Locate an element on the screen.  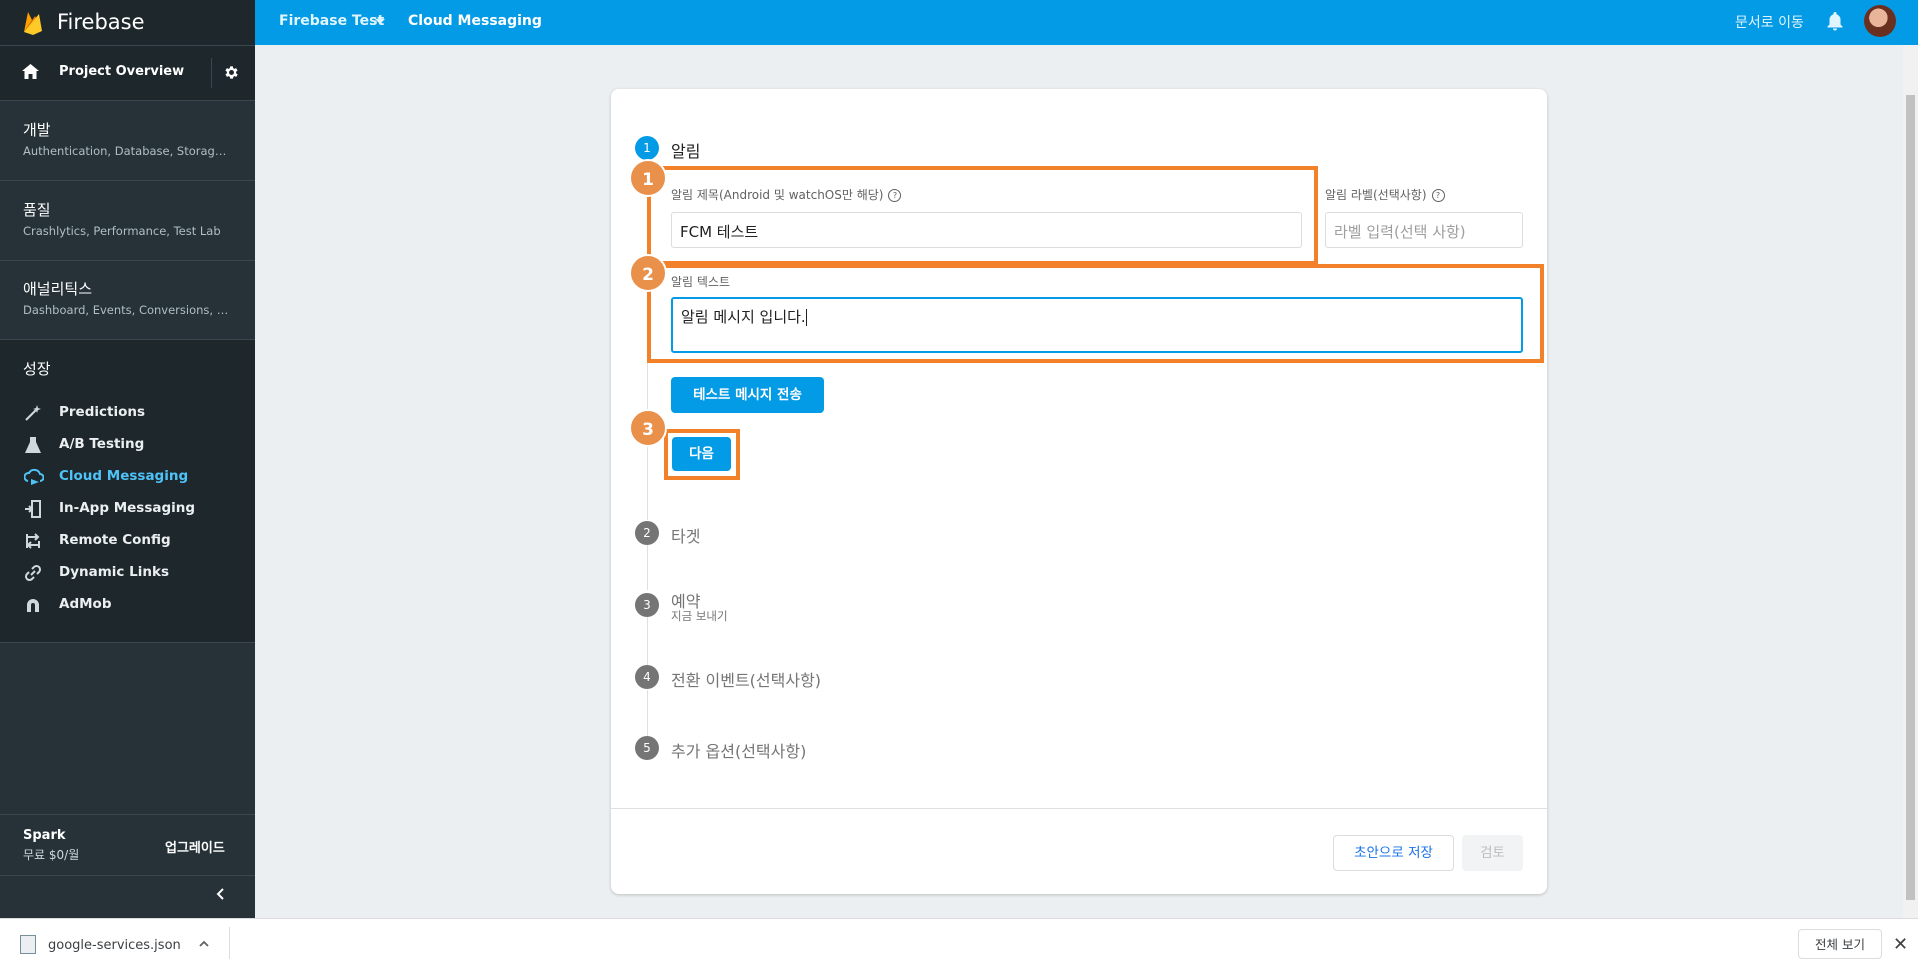
sidebar-item-label: In-App Messaging is located at coordinates (127, 508).